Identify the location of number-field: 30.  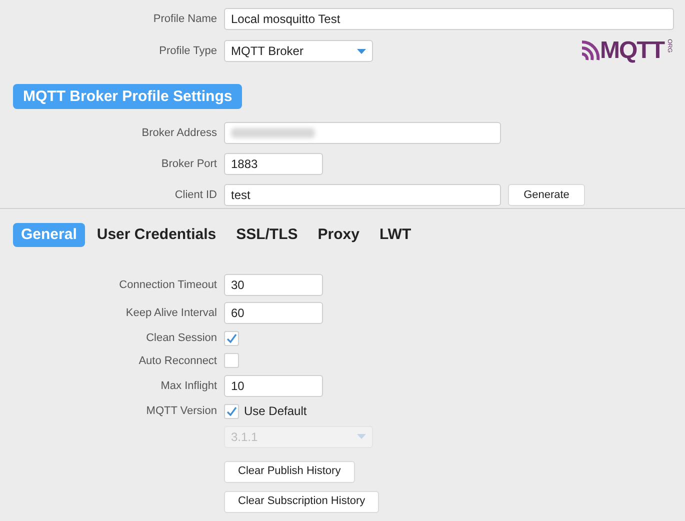
(273, 285).